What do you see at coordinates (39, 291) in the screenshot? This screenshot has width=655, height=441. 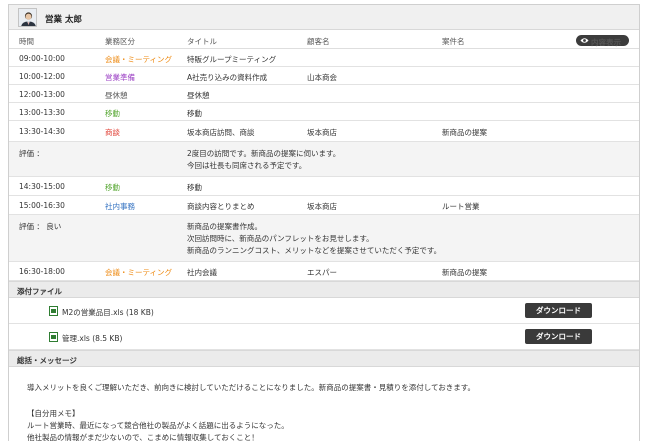 I see `attachments-title: 添付ファイル` at bounding box center [39, 291].